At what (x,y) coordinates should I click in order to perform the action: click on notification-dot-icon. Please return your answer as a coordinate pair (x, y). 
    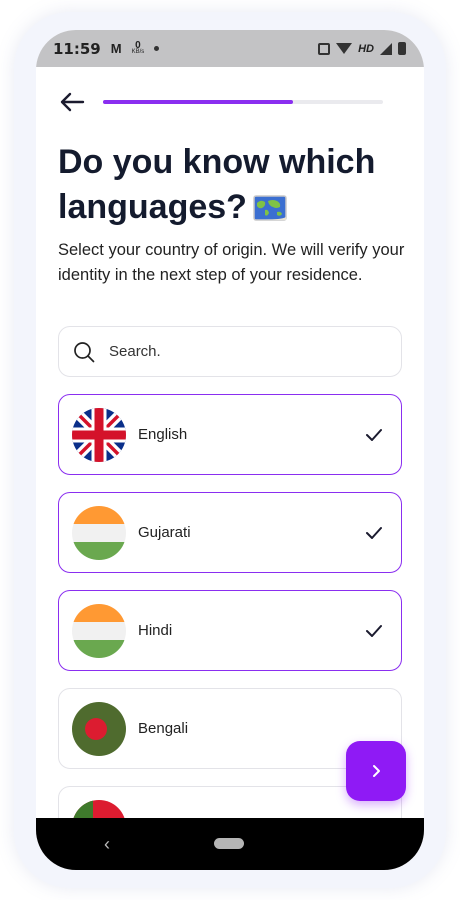
    Looking at the image, I should click on (157, 48).